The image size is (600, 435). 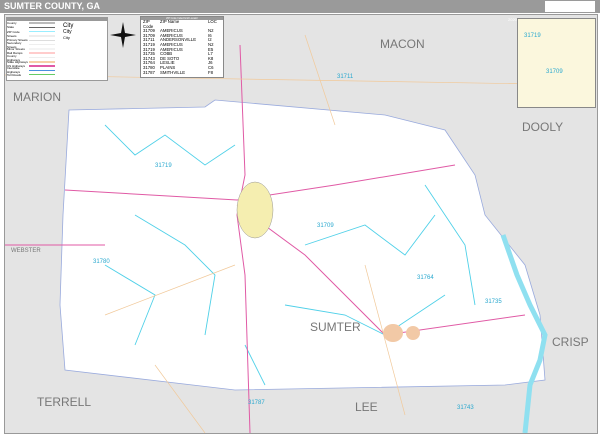 I want to click on urban-americus, so click(x=255, y=210).